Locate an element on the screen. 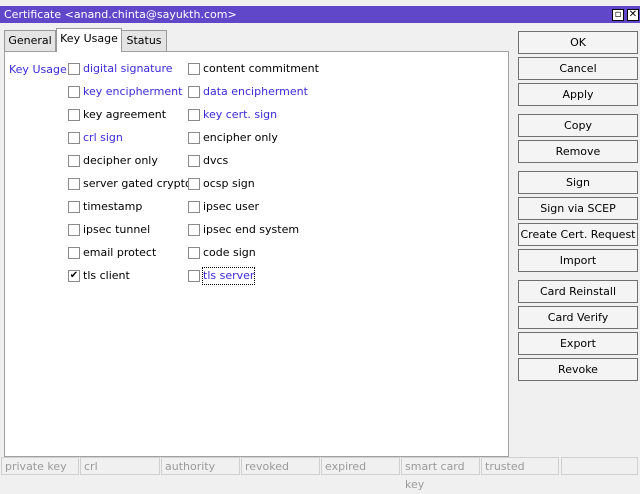  option-label: code sign is located at coordinates (229, 252).